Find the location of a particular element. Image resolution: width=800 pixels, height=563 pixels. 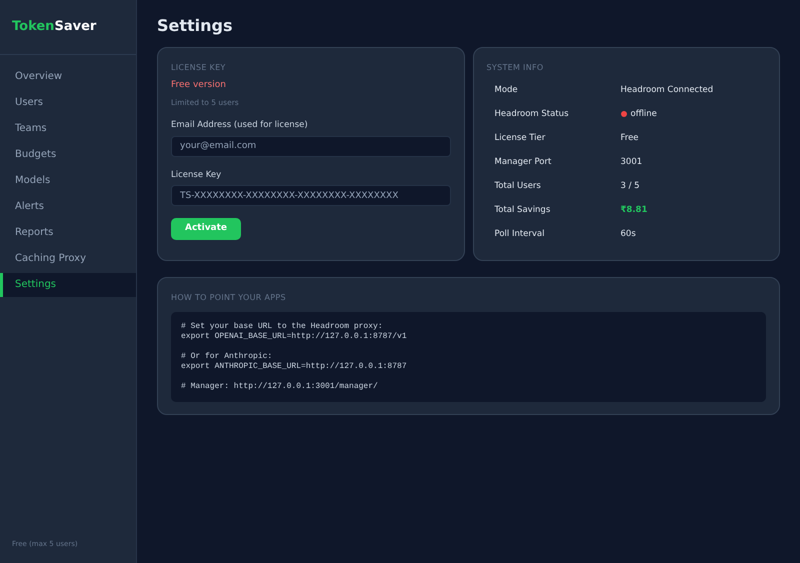

card-title: LICENSE KEY is located at coordinates (199, 68).